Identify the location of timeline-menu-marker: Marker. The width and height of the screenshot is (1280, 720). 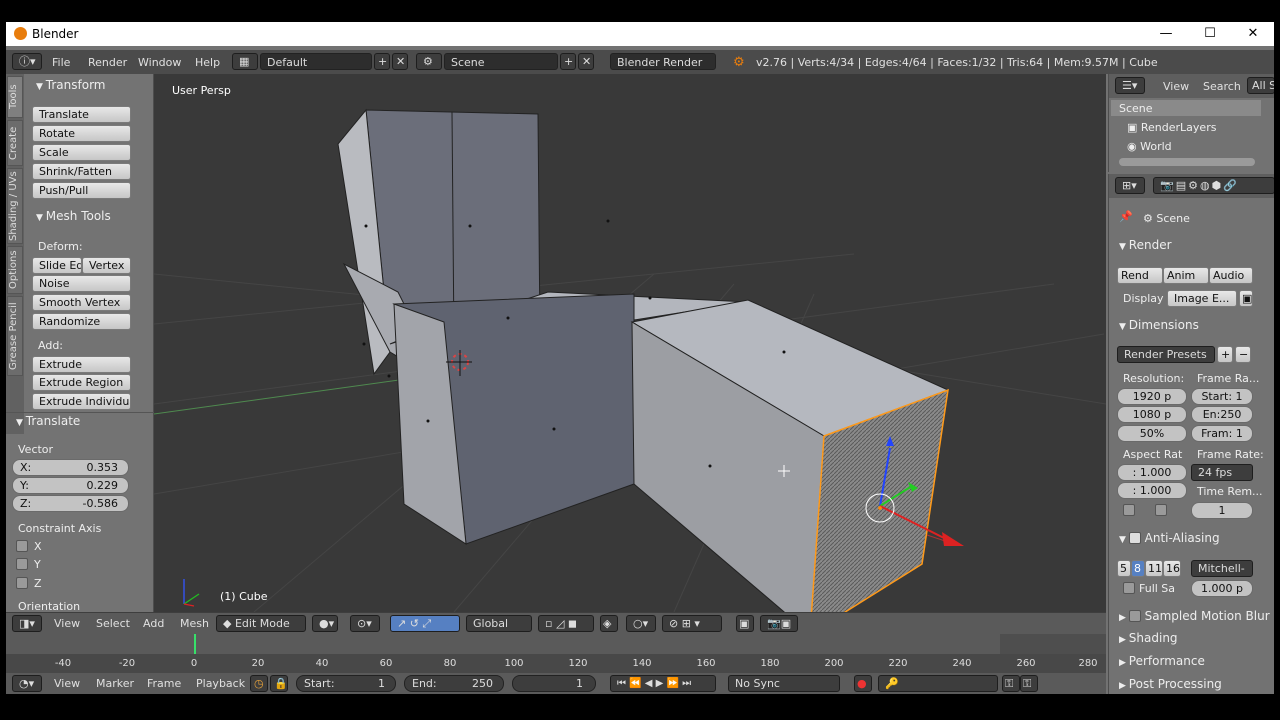
(115, 683).